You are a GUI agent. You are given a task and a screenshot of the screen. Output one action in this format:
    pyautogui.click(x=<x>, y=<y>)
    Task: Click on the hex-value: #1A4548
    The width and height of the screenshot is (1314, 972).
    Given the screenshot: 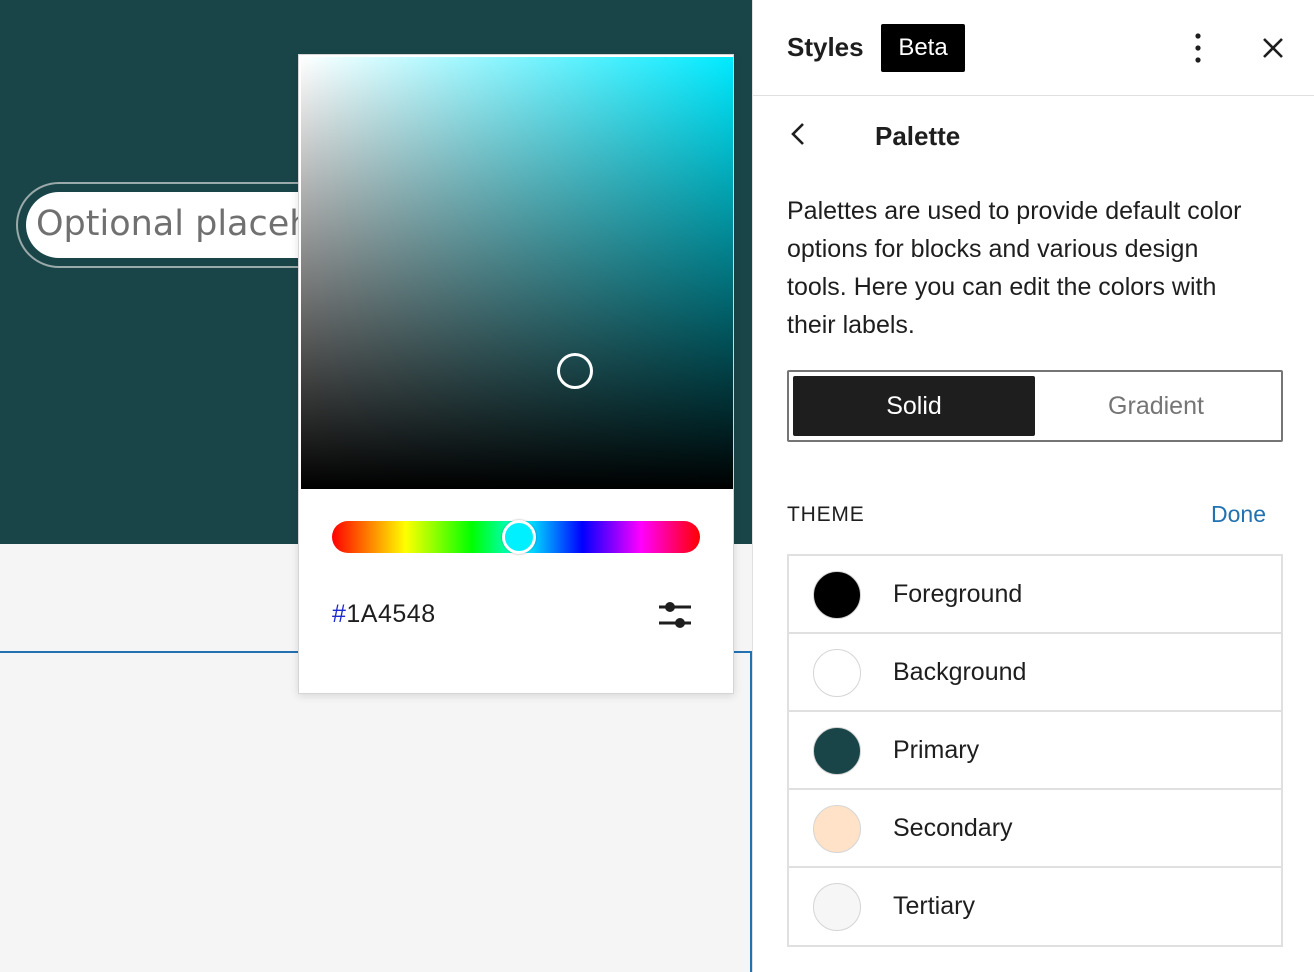 What is the action you would take?
    pyautogui.click(x=384, y=614)
    